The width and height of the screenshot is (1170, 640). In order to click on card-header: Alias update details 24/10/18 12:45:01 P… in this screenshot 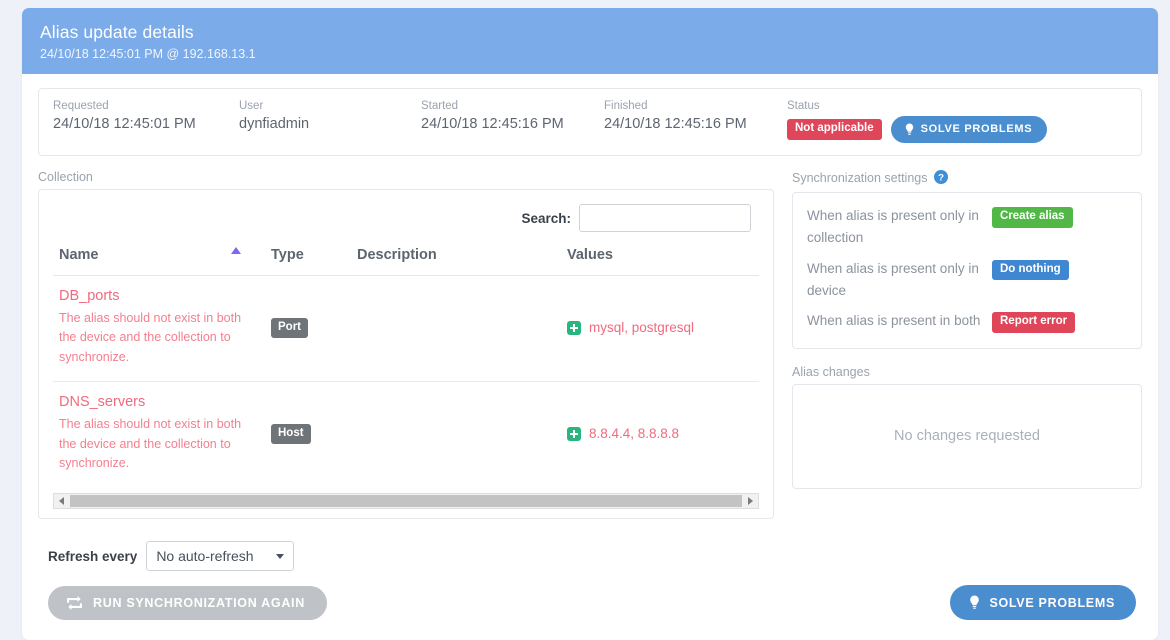, I will do `click(590, 41)`.